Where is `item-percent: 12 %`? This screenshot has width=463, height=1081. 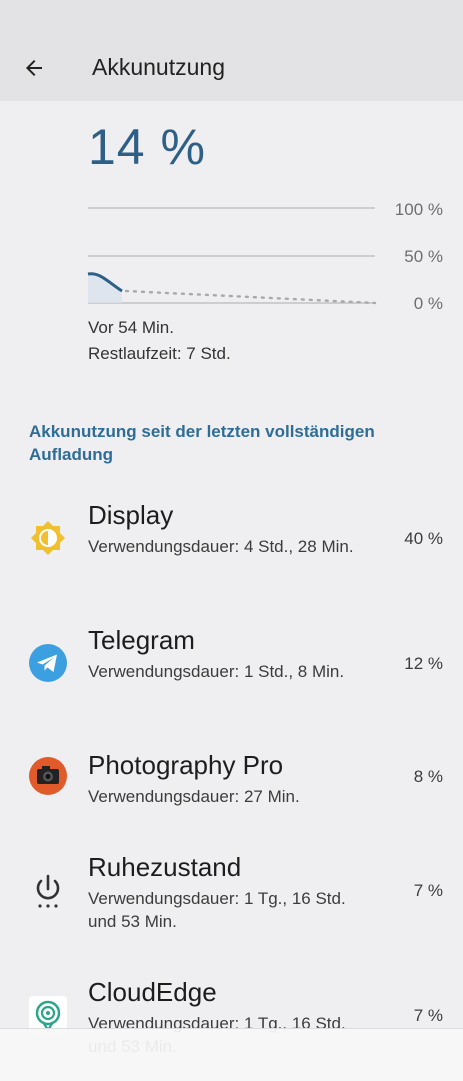 item-percent: 12 % is located at coordinates (423, 663).